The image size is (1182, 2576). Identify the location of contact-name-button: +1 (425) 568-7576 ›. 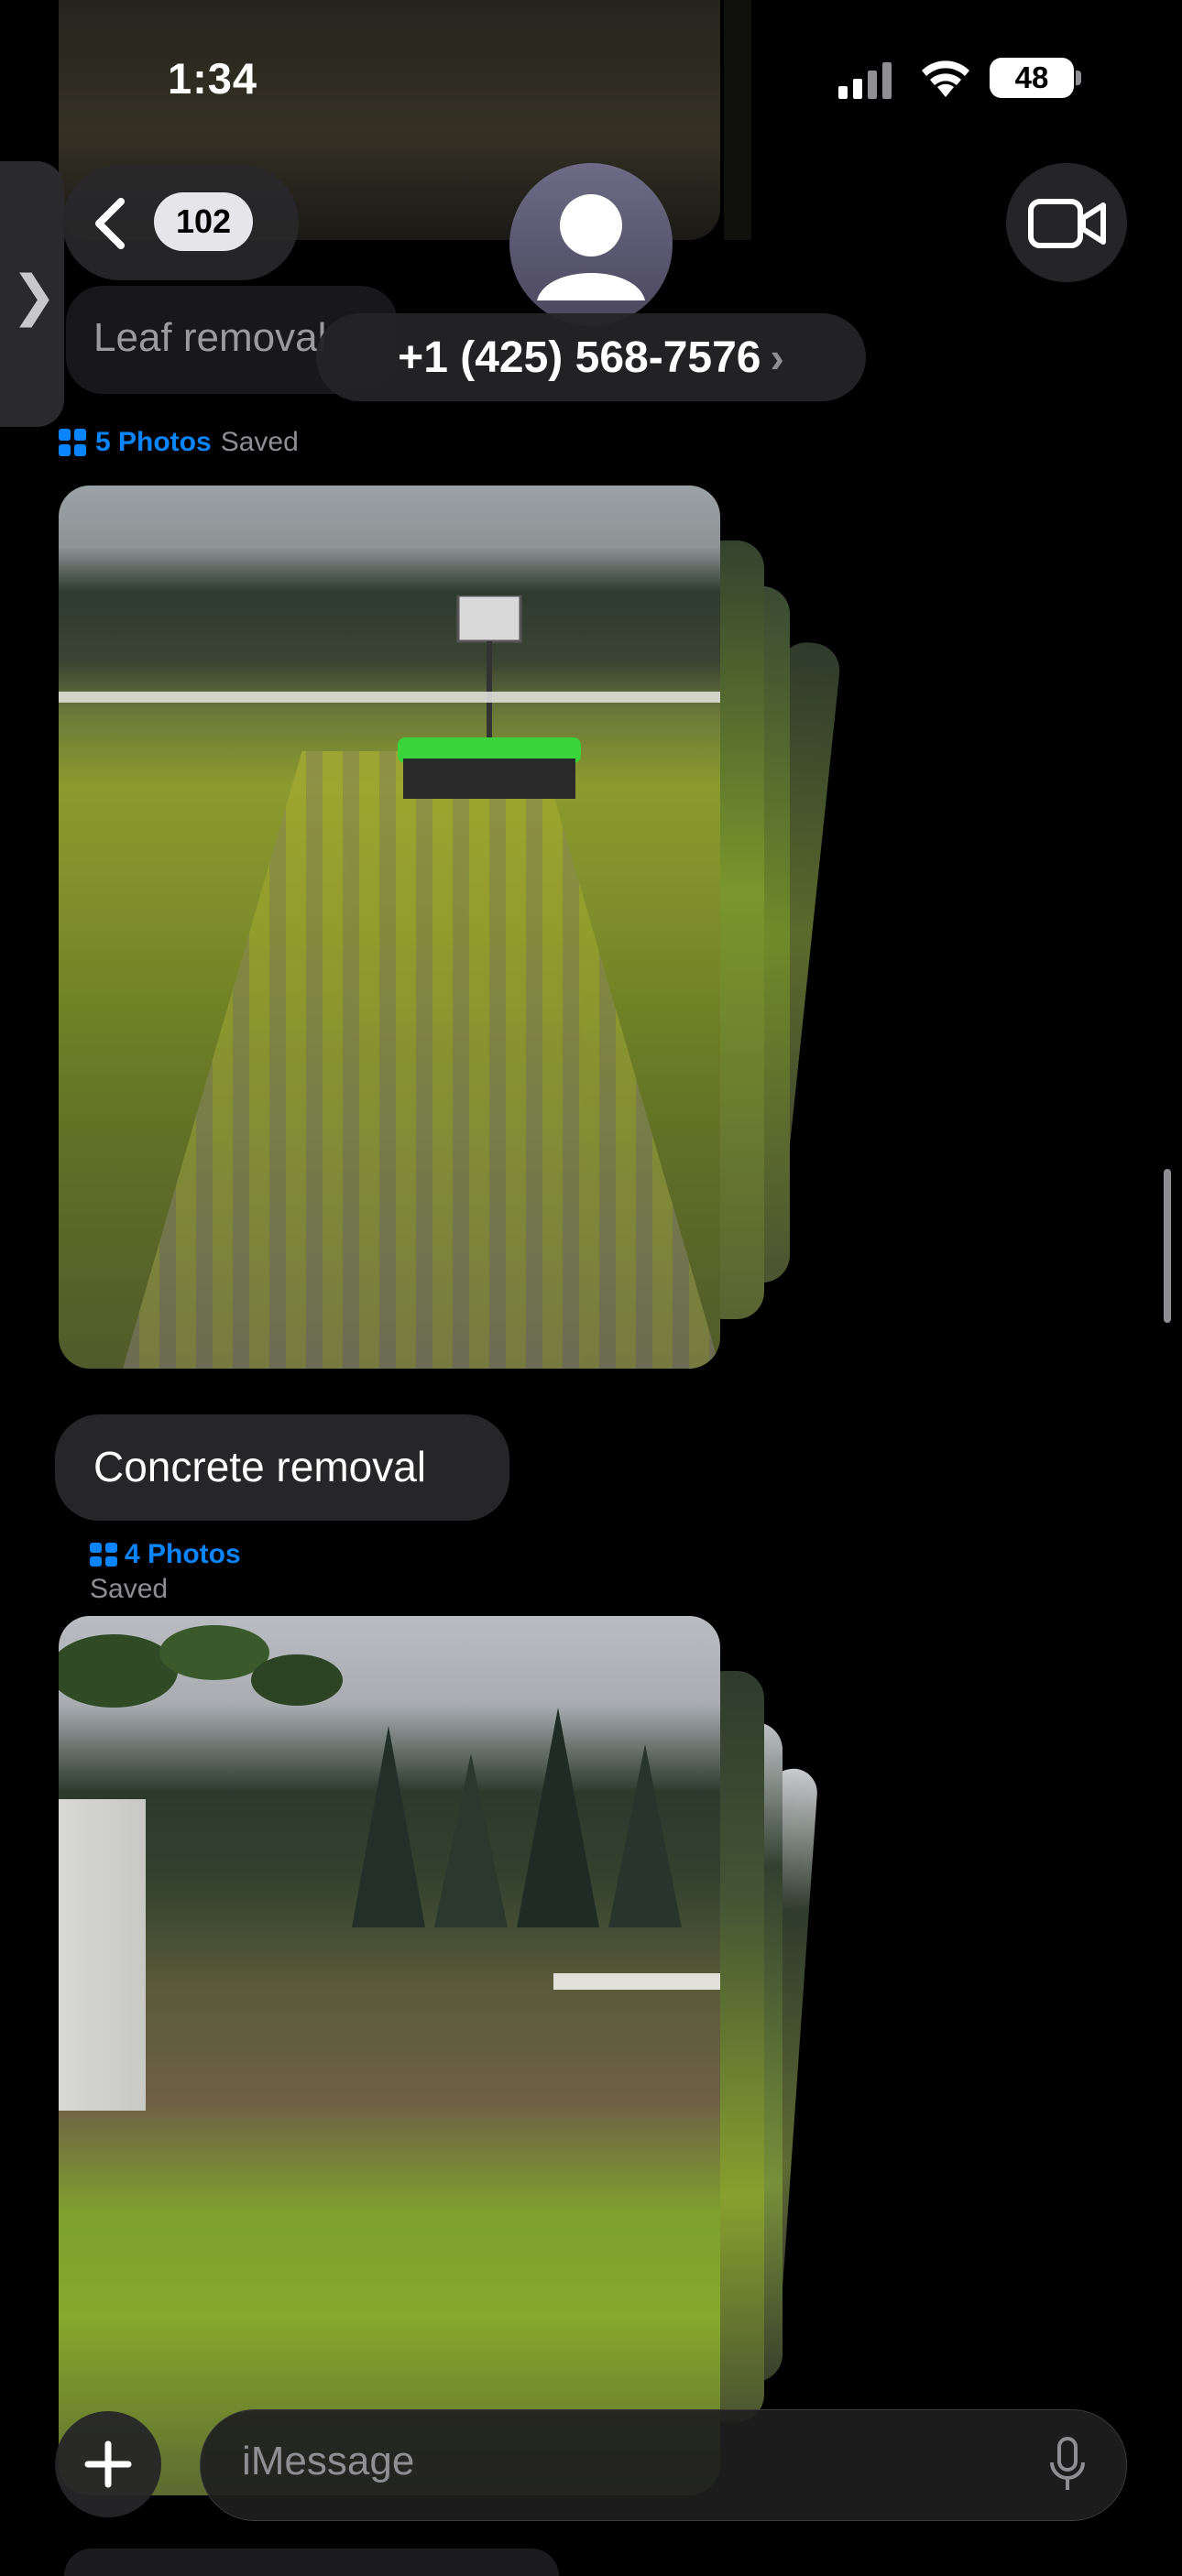
(591, 357).